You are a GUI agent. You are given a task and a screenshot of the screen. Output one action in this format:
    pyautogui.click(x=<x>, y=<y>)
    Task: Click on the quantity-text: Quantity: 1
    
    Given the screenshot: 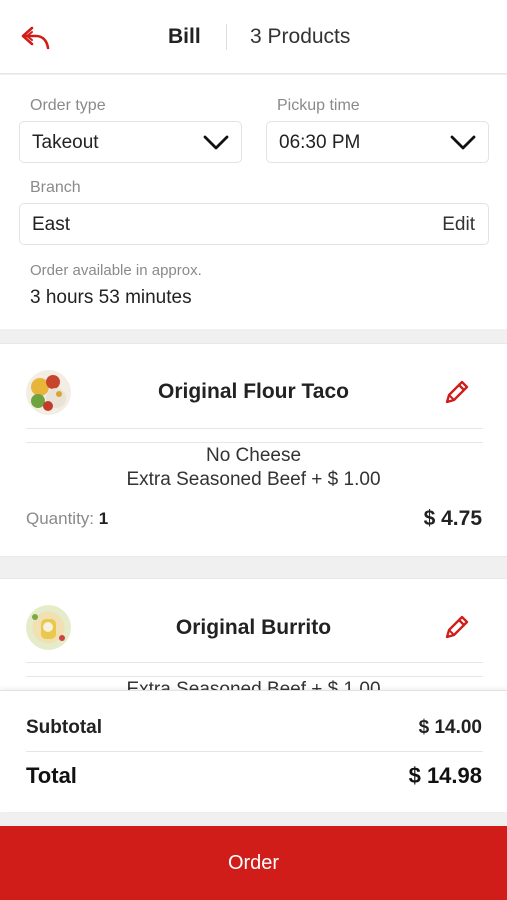 What is the action you would take?
    pyautogui.click(x=67, y=519)
    